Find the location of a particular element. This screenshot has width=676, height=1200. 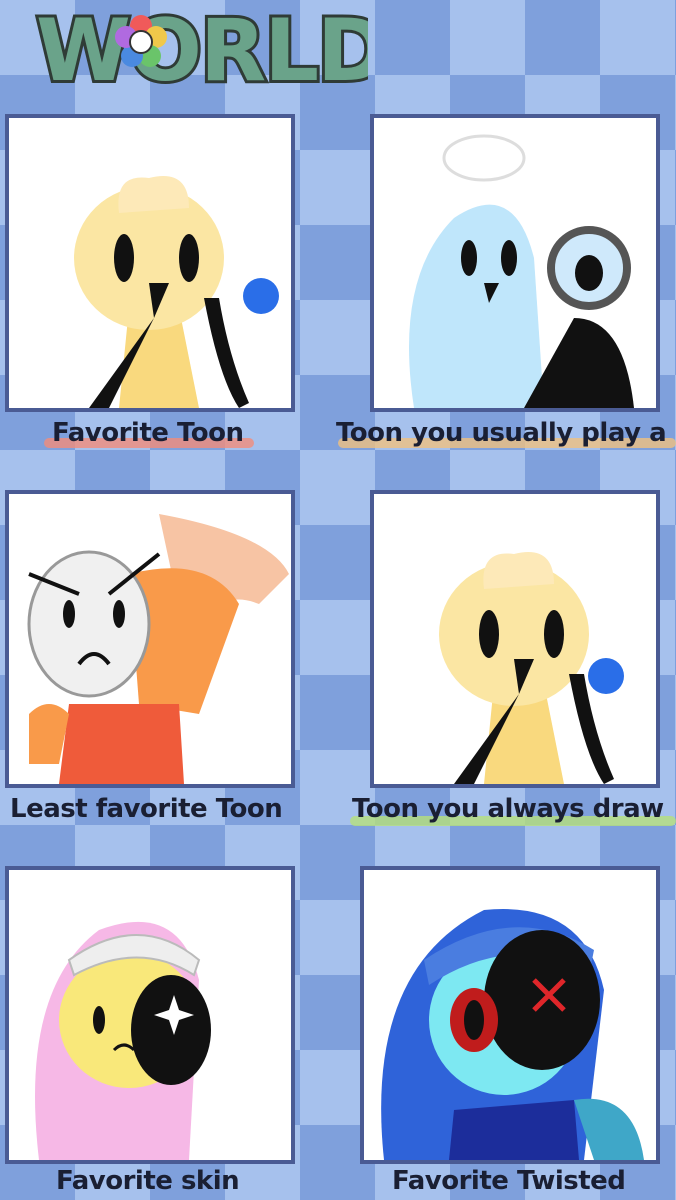

panel-favorite-twisted is located at coordinates (510, 1015).